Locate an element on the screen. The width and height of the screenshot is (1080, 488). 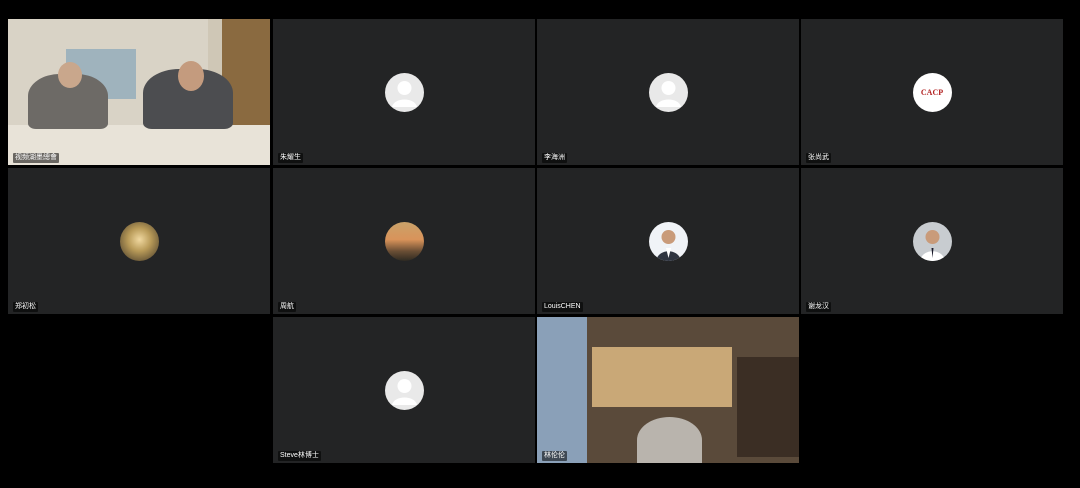
window is located at coordinates (562, 390).